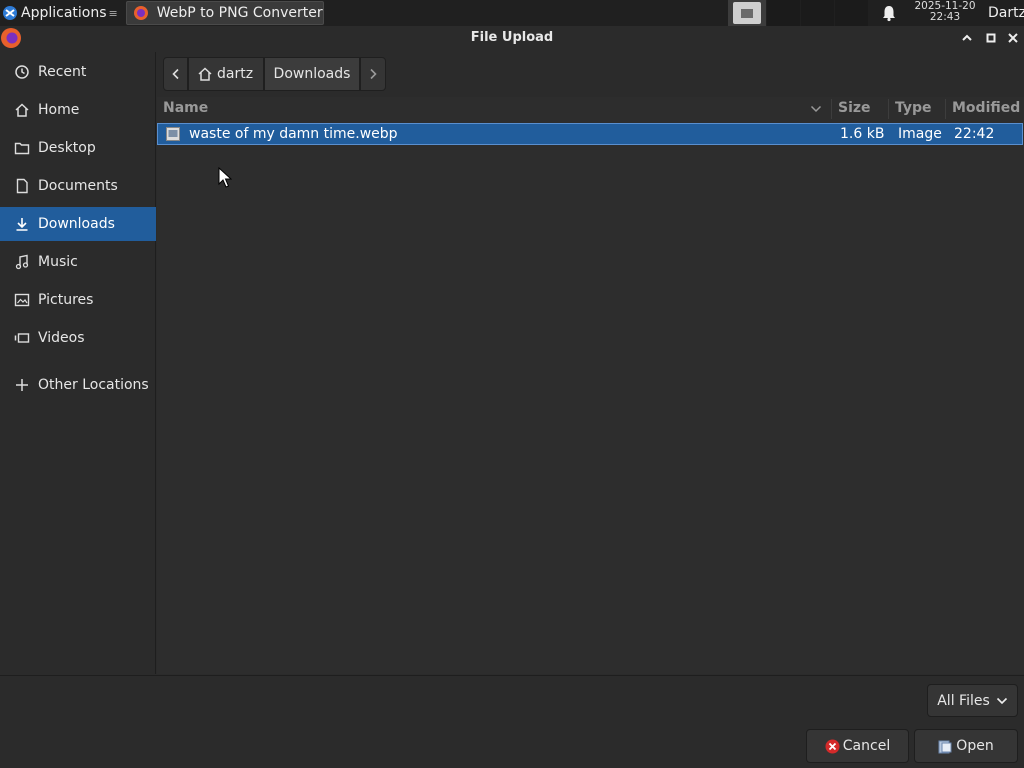  I want to click on sidebar-item-label: Pictures, so click(66, 300).